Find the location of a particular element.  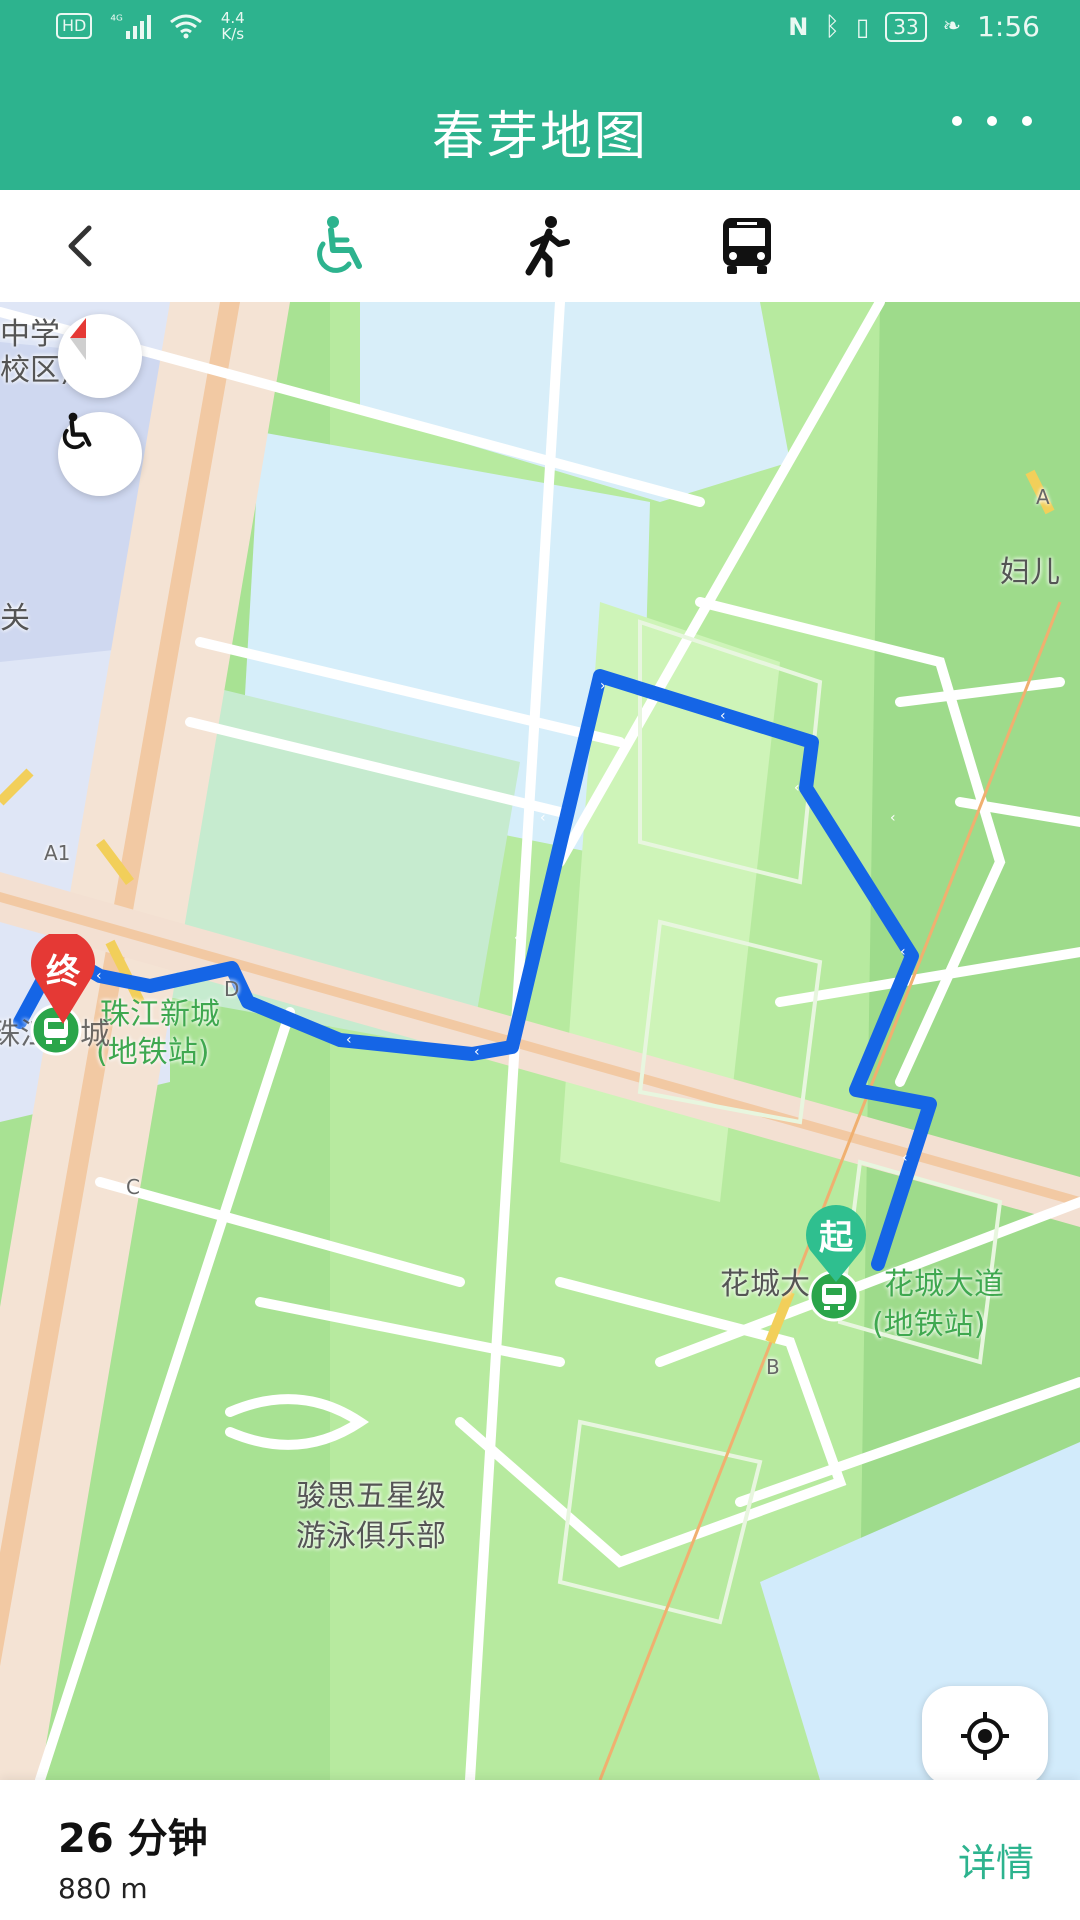

exit-label-a1: A1 is located at coordinates (57, 853).